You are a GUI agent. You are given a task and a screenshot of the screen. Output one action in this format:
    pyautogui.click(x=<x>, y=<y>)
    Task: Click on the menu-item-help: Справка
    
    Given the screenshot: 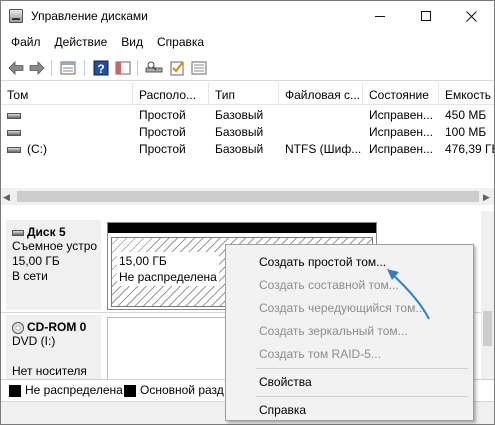 What is the action you would take?
    pyautogui.click(x=349, y=409)
    